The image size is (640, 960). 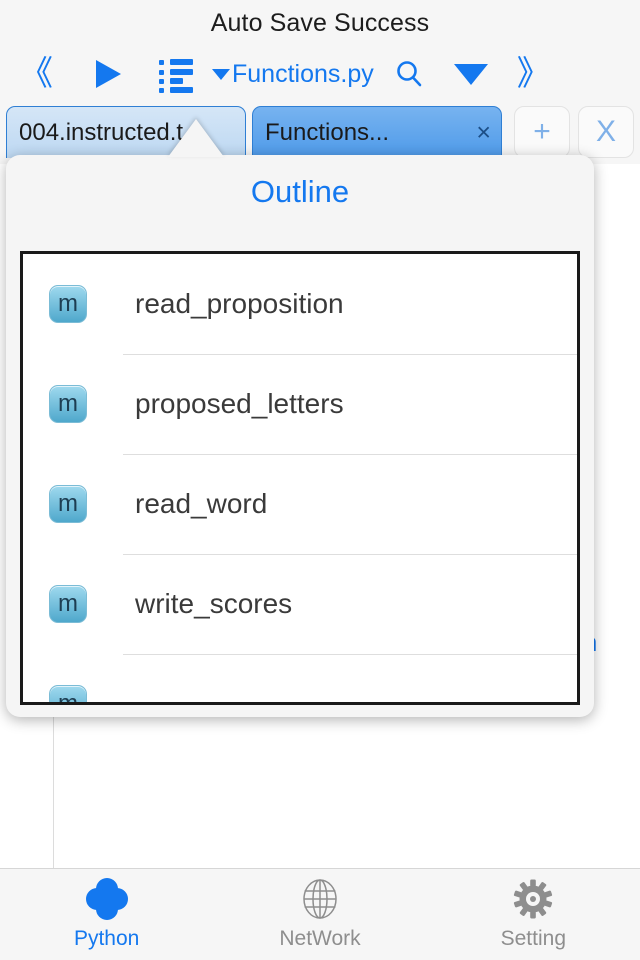 I want to click on gear-icon, so click(x=533, y=899).